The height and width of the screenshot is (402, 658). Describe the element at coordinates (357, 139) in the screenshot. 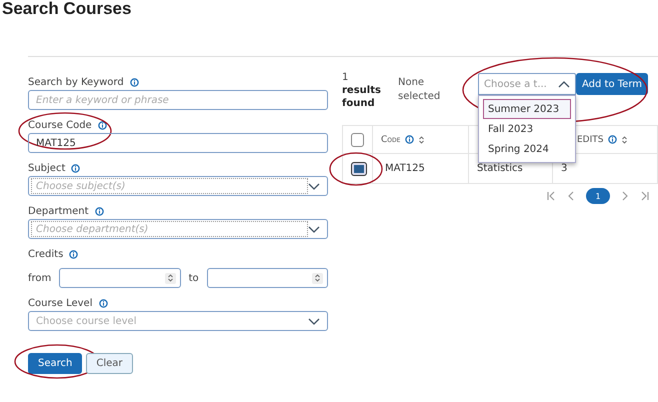

I see `select-all-checkbox` at that location.